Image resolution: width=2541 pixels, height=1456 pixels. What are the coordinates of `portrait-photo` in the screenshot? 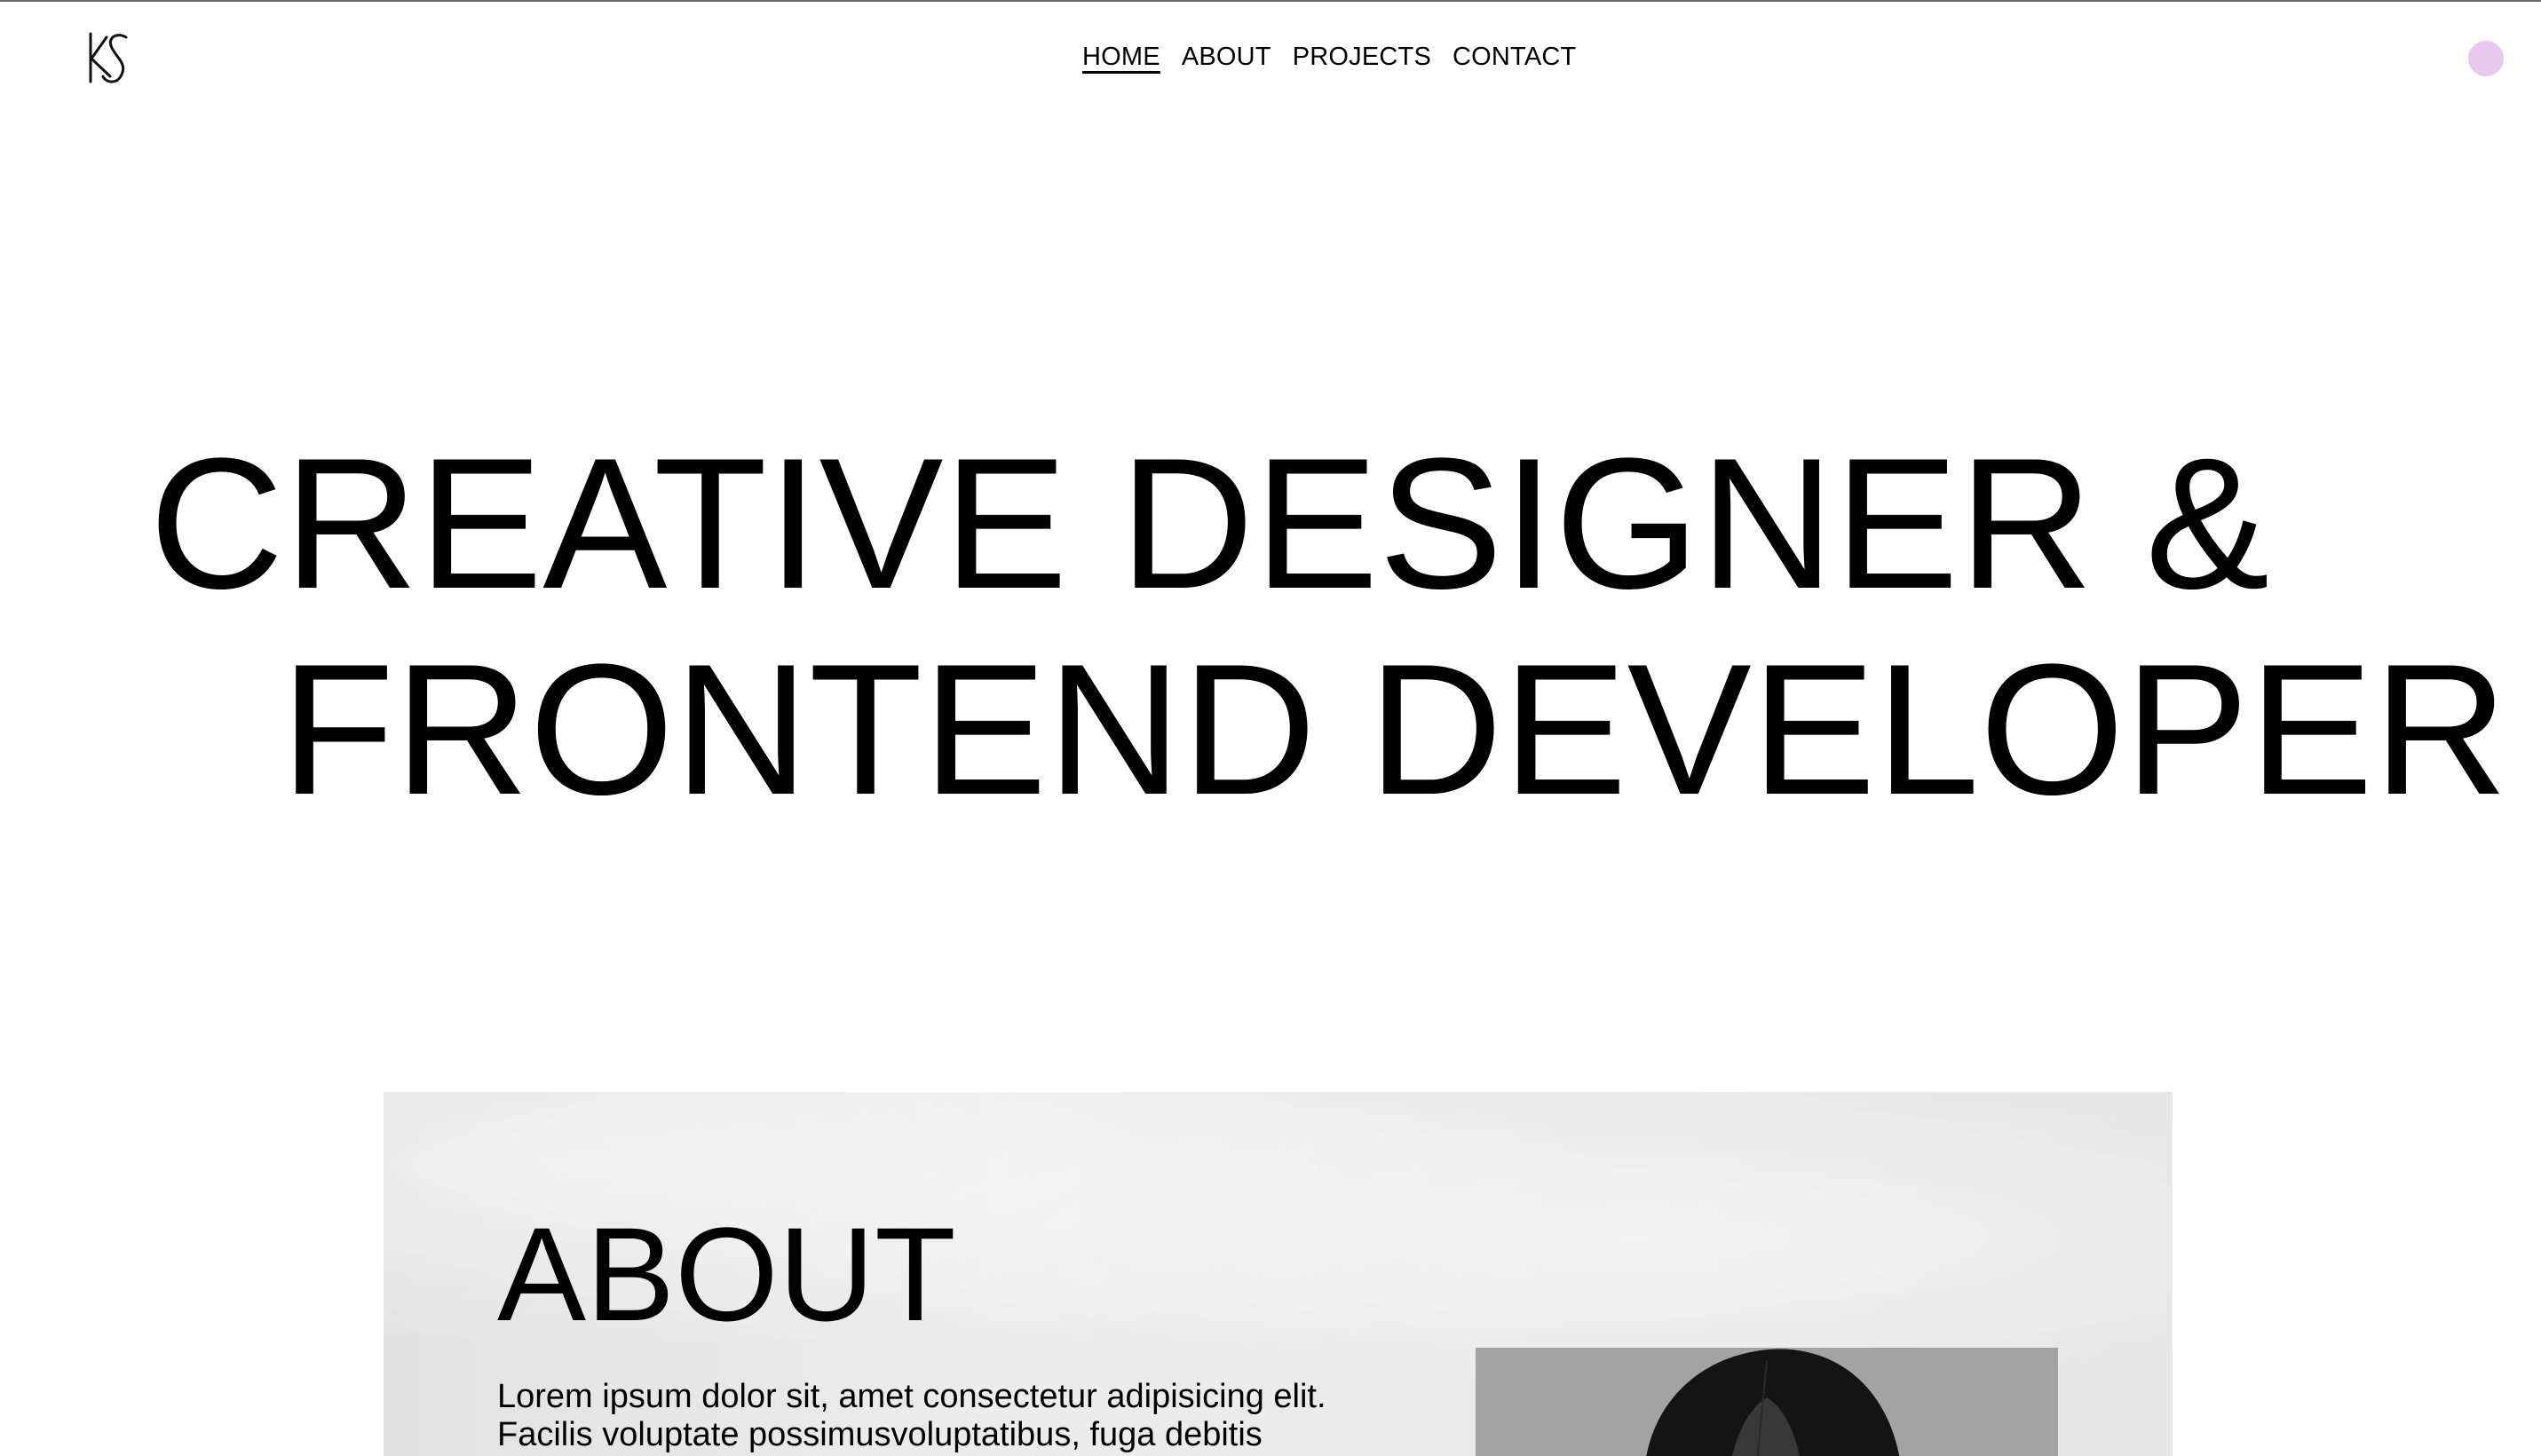 It's located at (1767, 1402).